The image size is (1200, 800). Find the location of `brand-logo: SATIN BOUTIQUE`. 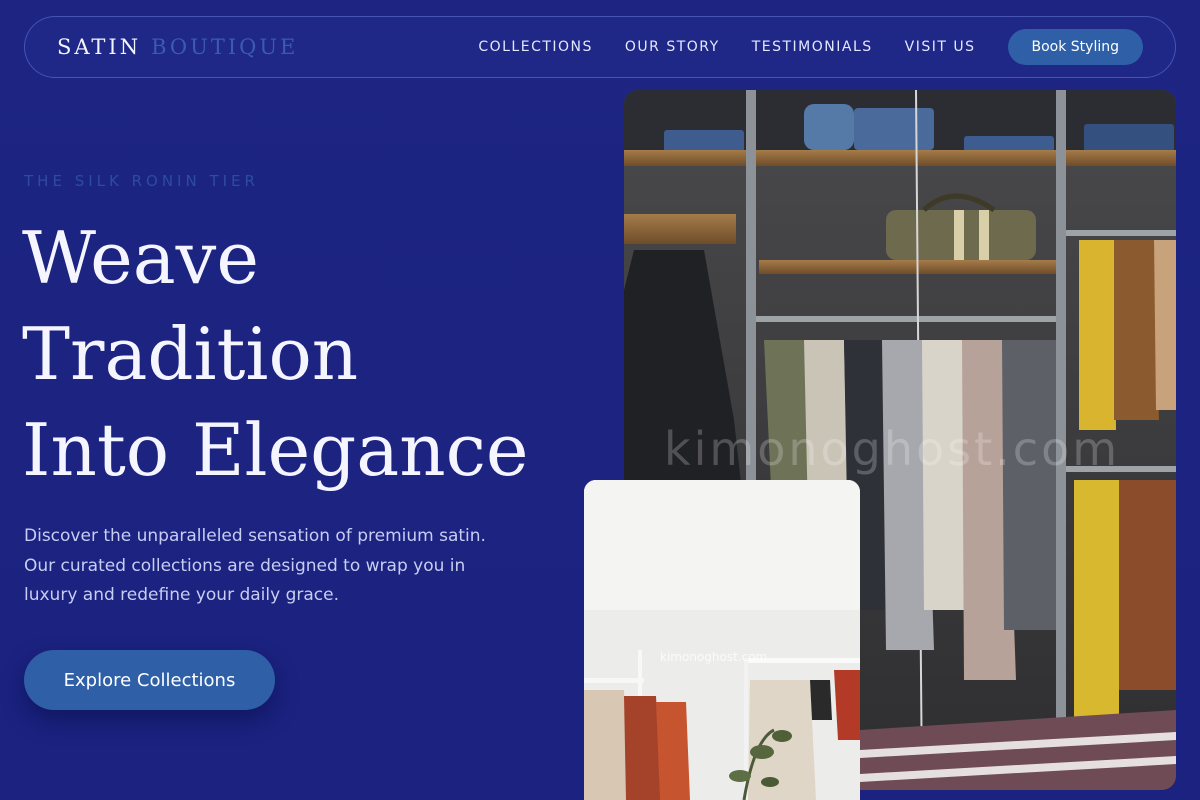

brand-logo: SATIN BOUTIQUE is located at coordinates (177, 47).